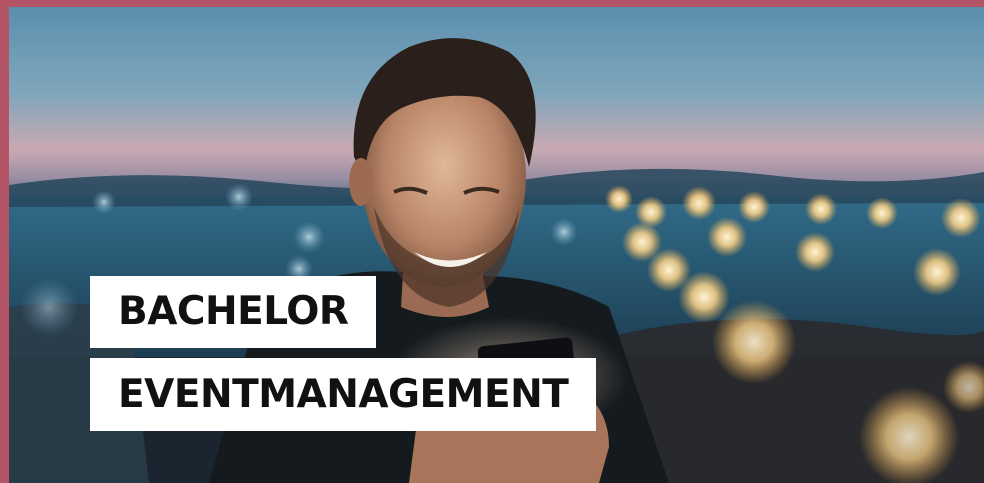  What do you see at coordinates (343, 394) in the screenshot?
I see `caption-eventmanagement: EVENTMANAGEMENT` at bounding box center [343, 394].